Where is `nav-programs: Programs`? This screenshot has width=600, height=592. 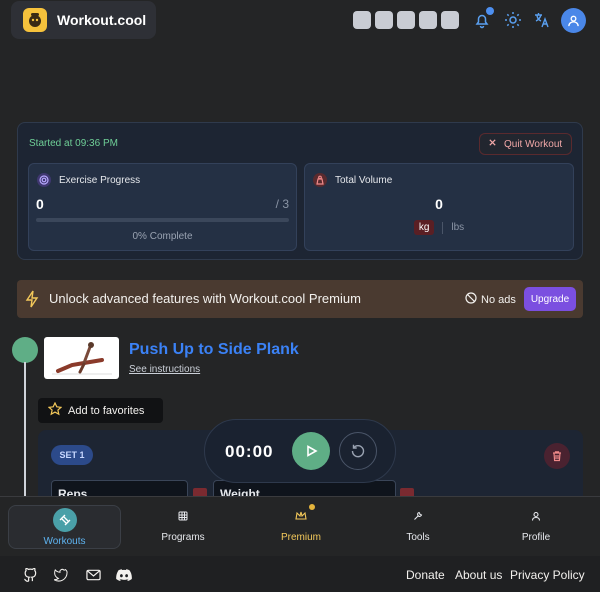 nav-programs: Programs is located at coordinates (183, 527).